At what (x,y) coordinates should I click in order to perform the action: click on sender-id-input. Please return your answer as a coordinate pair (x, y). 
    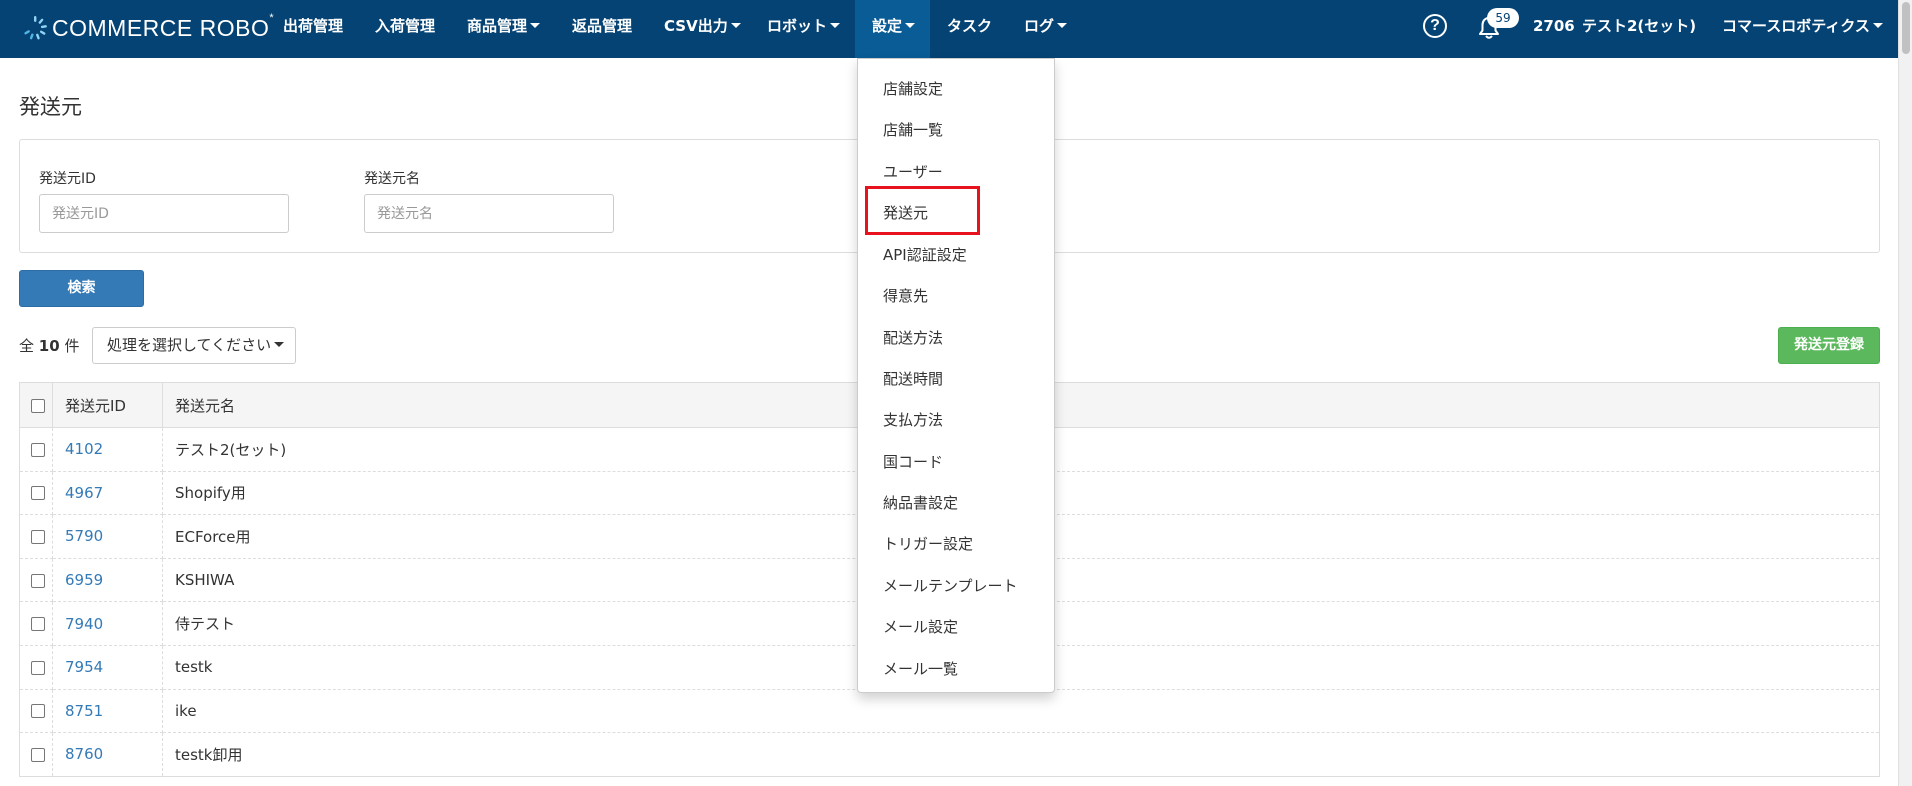
    Looking at the image, I should click on (164, 213).